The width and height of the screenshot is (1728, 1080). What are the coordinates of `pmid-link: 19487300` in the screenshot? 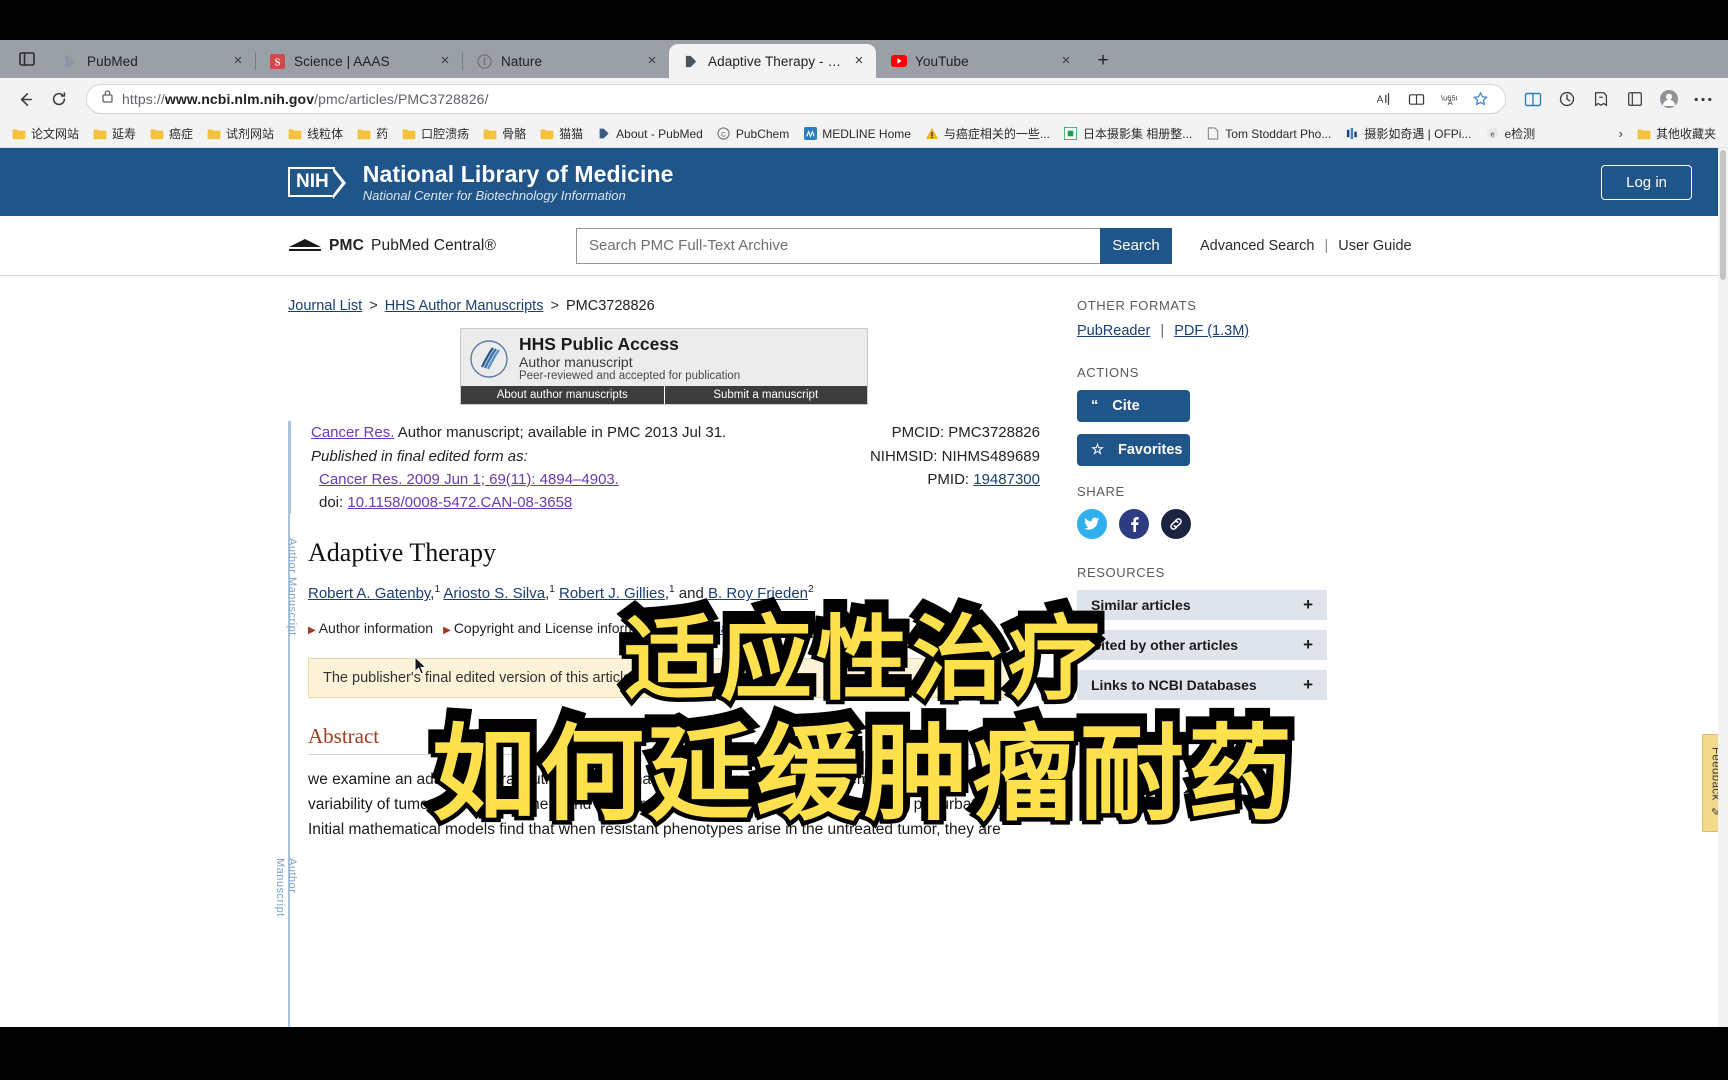 It's located at (1006, 479).